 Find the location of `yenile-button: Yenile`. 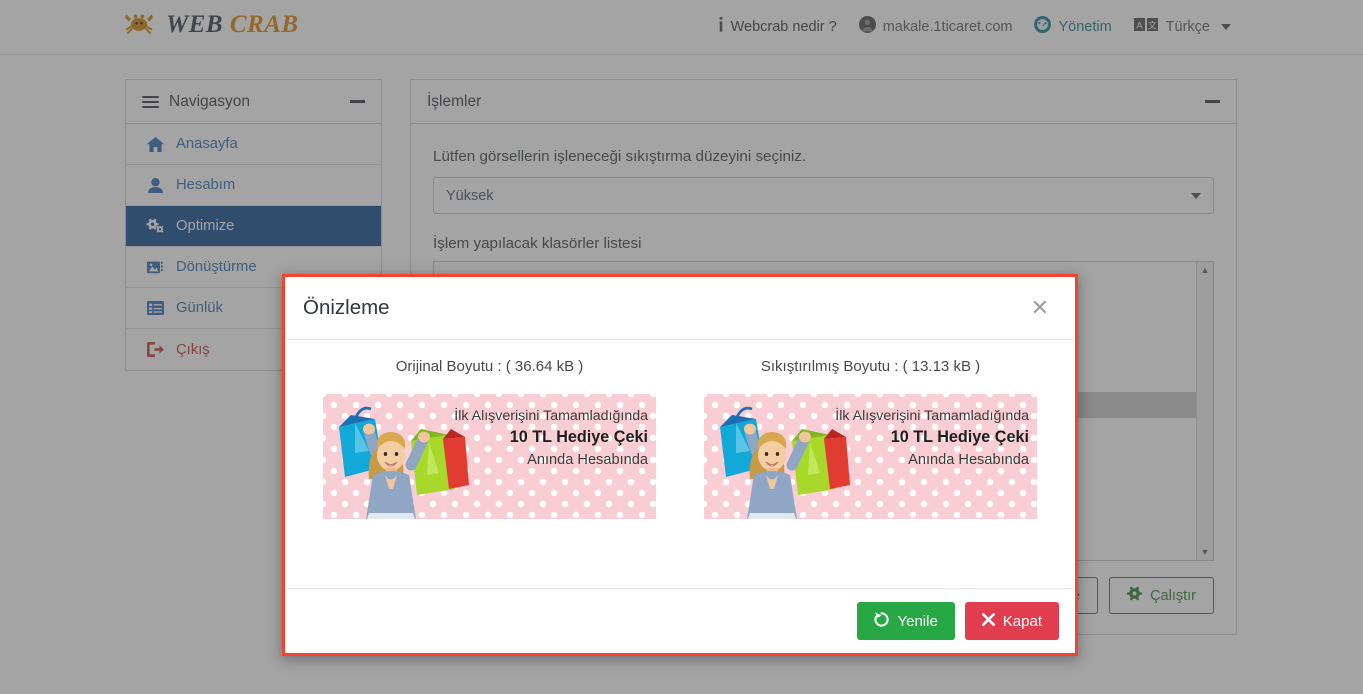

yenile-button: Yenile is located at coordinates (906, 621).